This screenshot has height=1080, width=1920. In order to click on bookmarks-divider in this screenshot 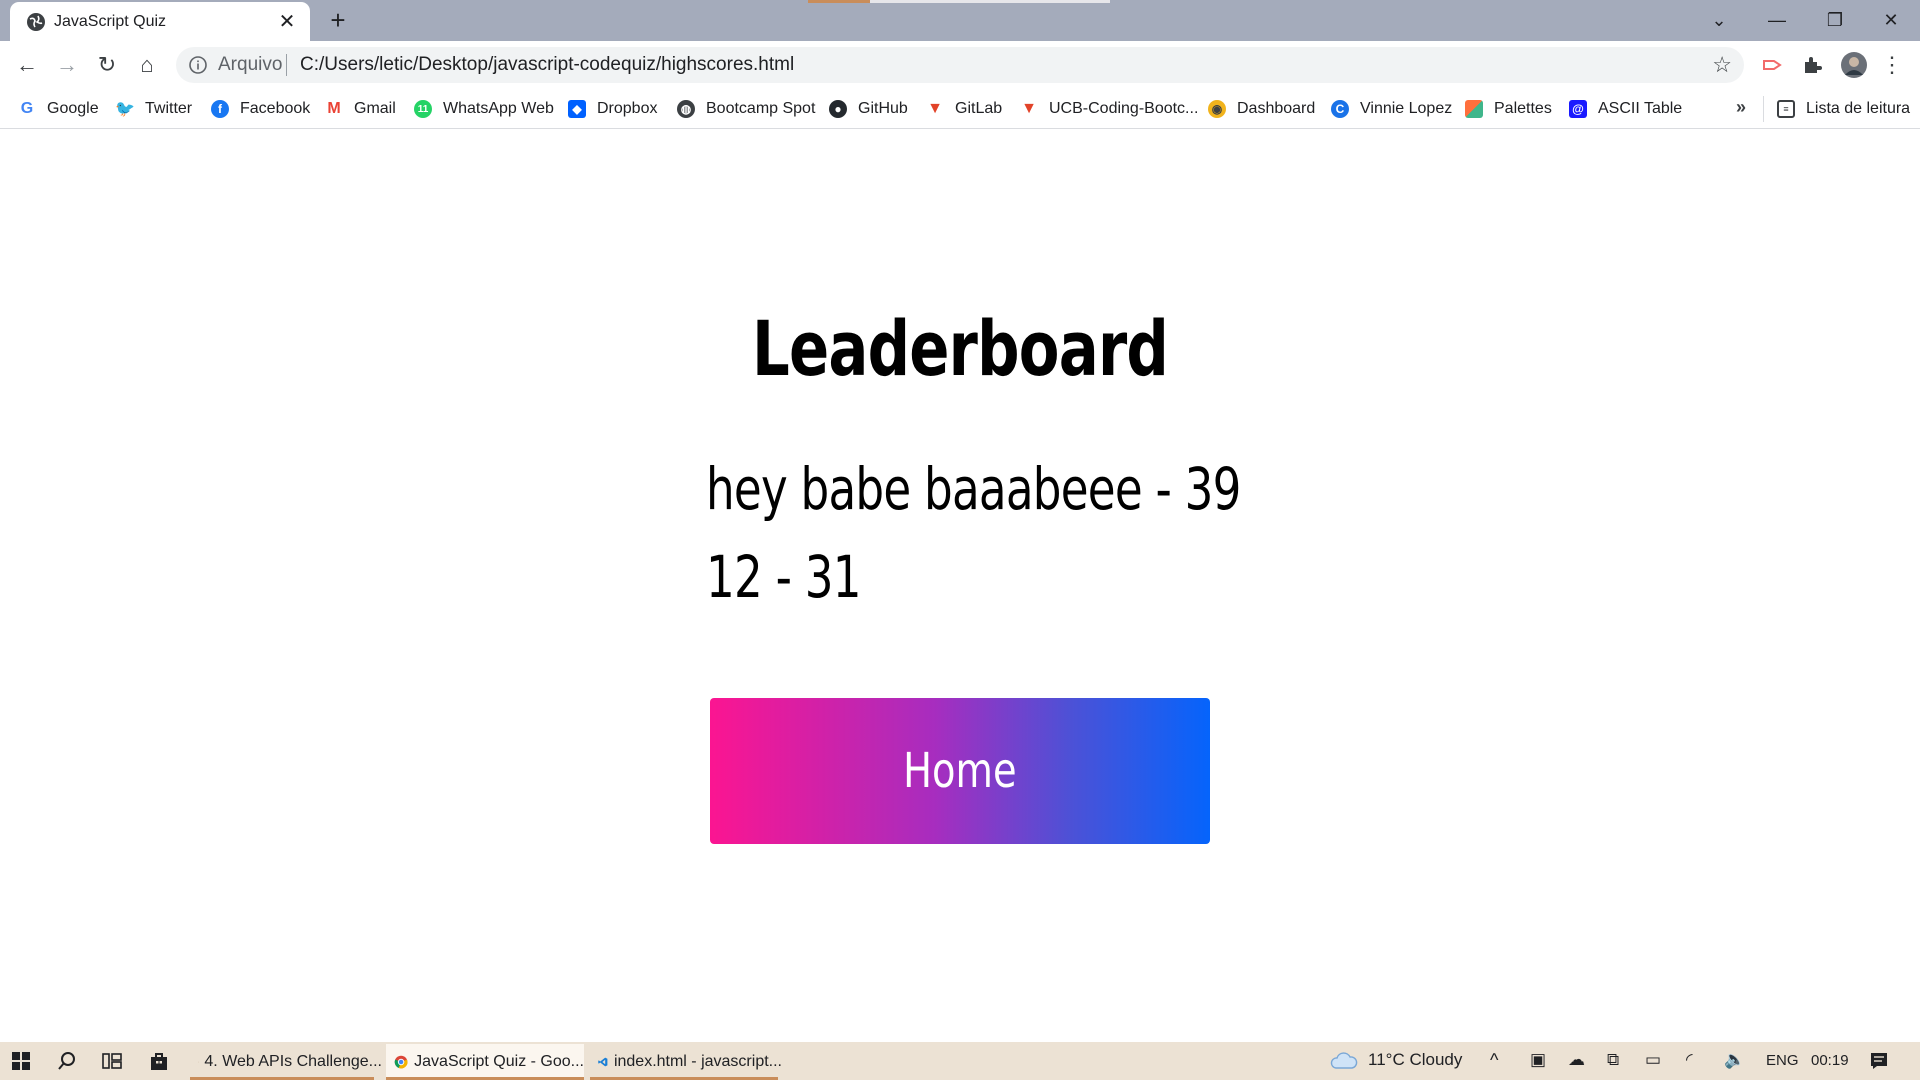, I will do `click(1763, 109)`.